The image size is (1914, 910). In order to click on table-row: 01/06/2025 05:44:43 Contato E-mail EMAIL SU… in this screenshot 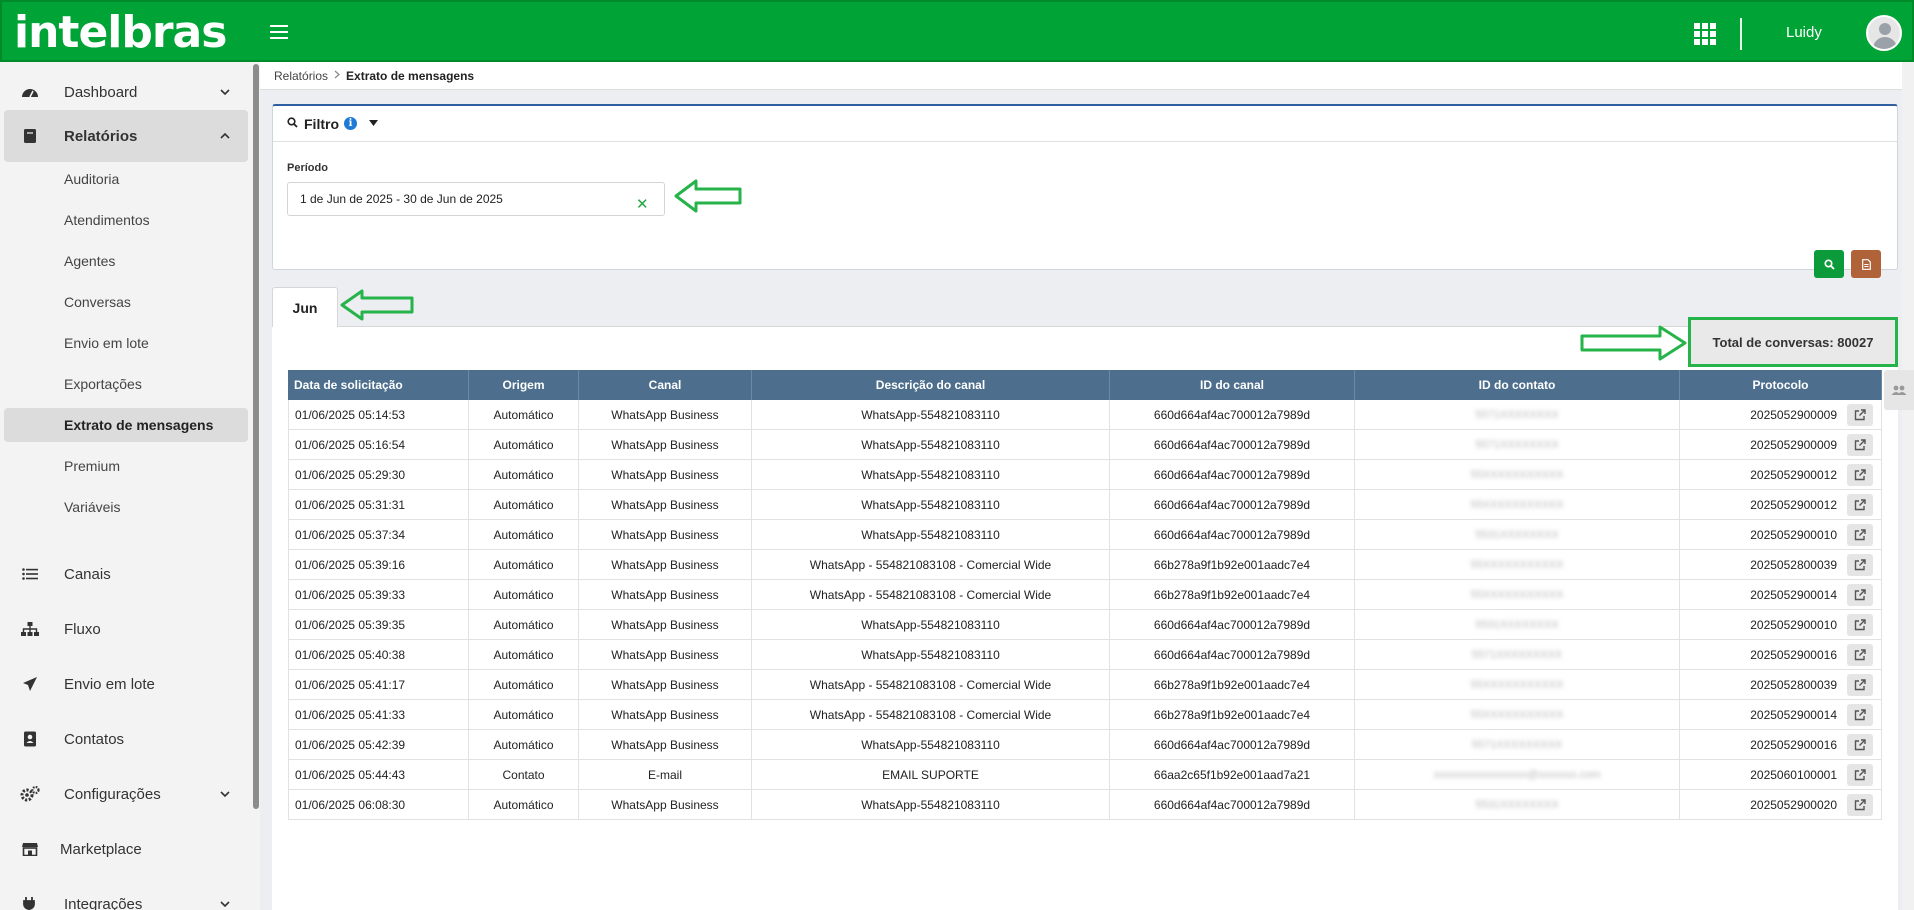, I will do `click(1085, 775)`.